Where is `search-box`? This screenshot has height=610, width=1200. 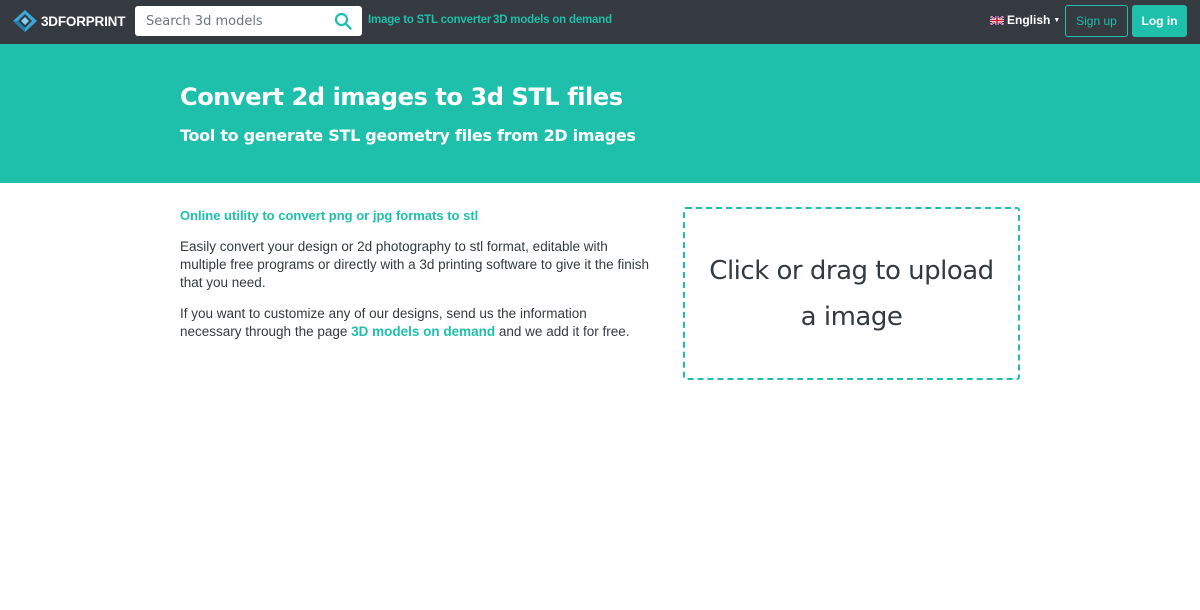
search-box is located at coordinates (248, 21).